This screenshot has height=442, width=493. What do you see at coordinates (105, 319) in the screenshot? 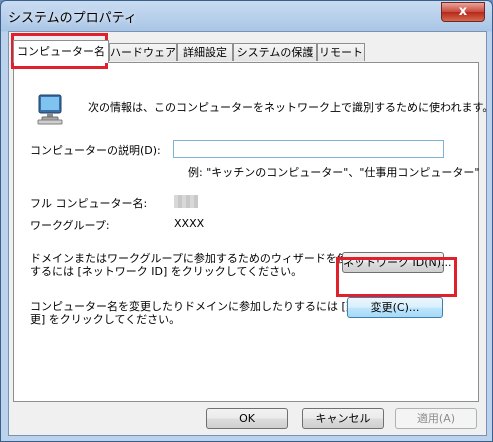
I see `change-text-line2: 更] をクリックしてください。` at bounding box center [105, 319].